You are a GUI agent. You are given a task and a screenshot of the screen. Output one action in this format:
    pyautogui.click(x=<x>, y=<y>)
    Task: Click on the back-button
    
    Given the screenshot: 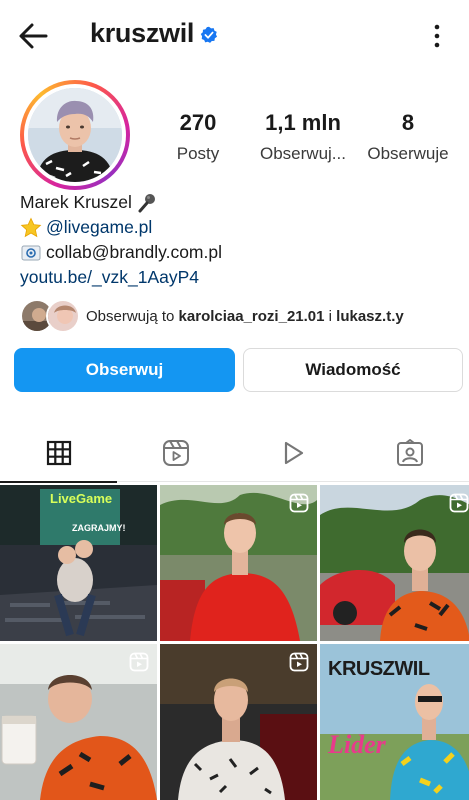 What is the action you would take?
    pyautogui.click(x=34, y=36)
    